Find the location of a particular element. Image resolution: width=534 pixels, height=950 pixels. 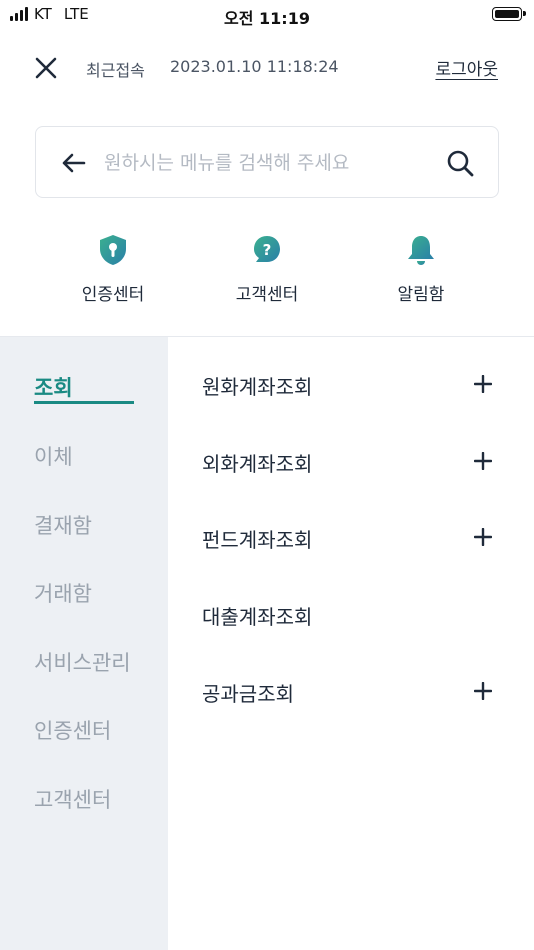

quick-links: 인증센터 ? 고객센터 알림함 is located at coordinates (267, 274).